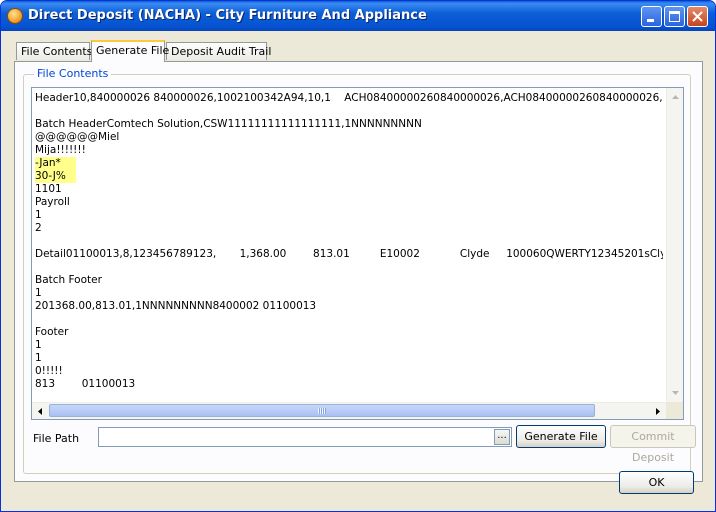  What do you see at coordinates (77, 137) in the screenshot?
I see `file-line-text: @@@@@@Miel` at bounding box center [77, 137].